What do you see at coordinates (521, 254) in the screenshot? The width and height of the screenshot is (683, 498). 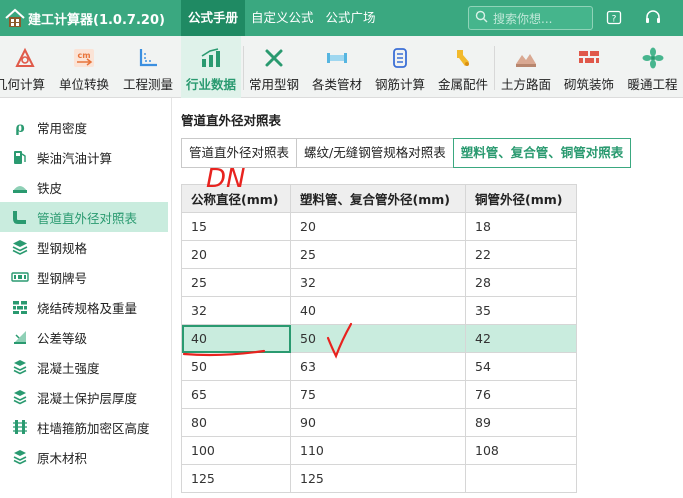 I see `table-cell: 22` at bounding box center [521, 254].